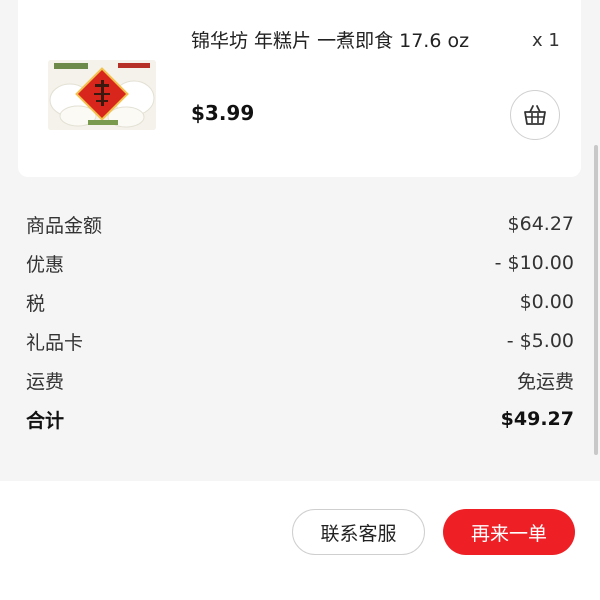 This screenshot has width=600, height=600. I want to click on product-name: 锦华坊 年糕片 一煮即食 17.6 oz, so click(341, 41).